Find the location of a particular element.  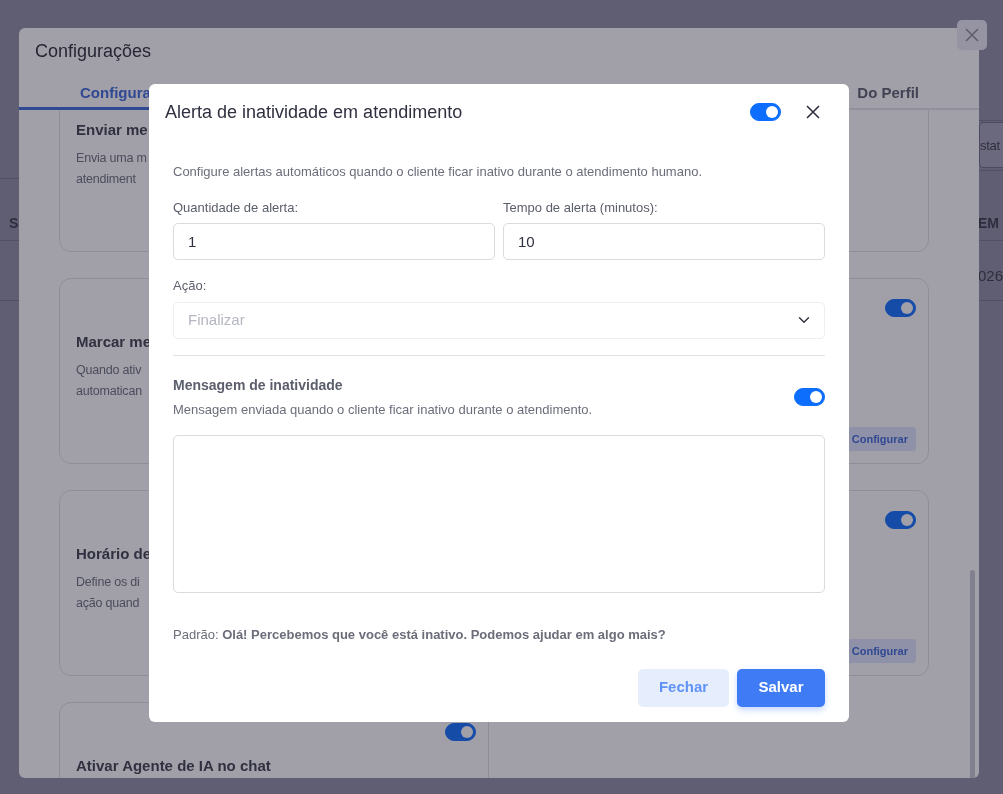

card-title: Horário de is located at coordinates (113, 554).